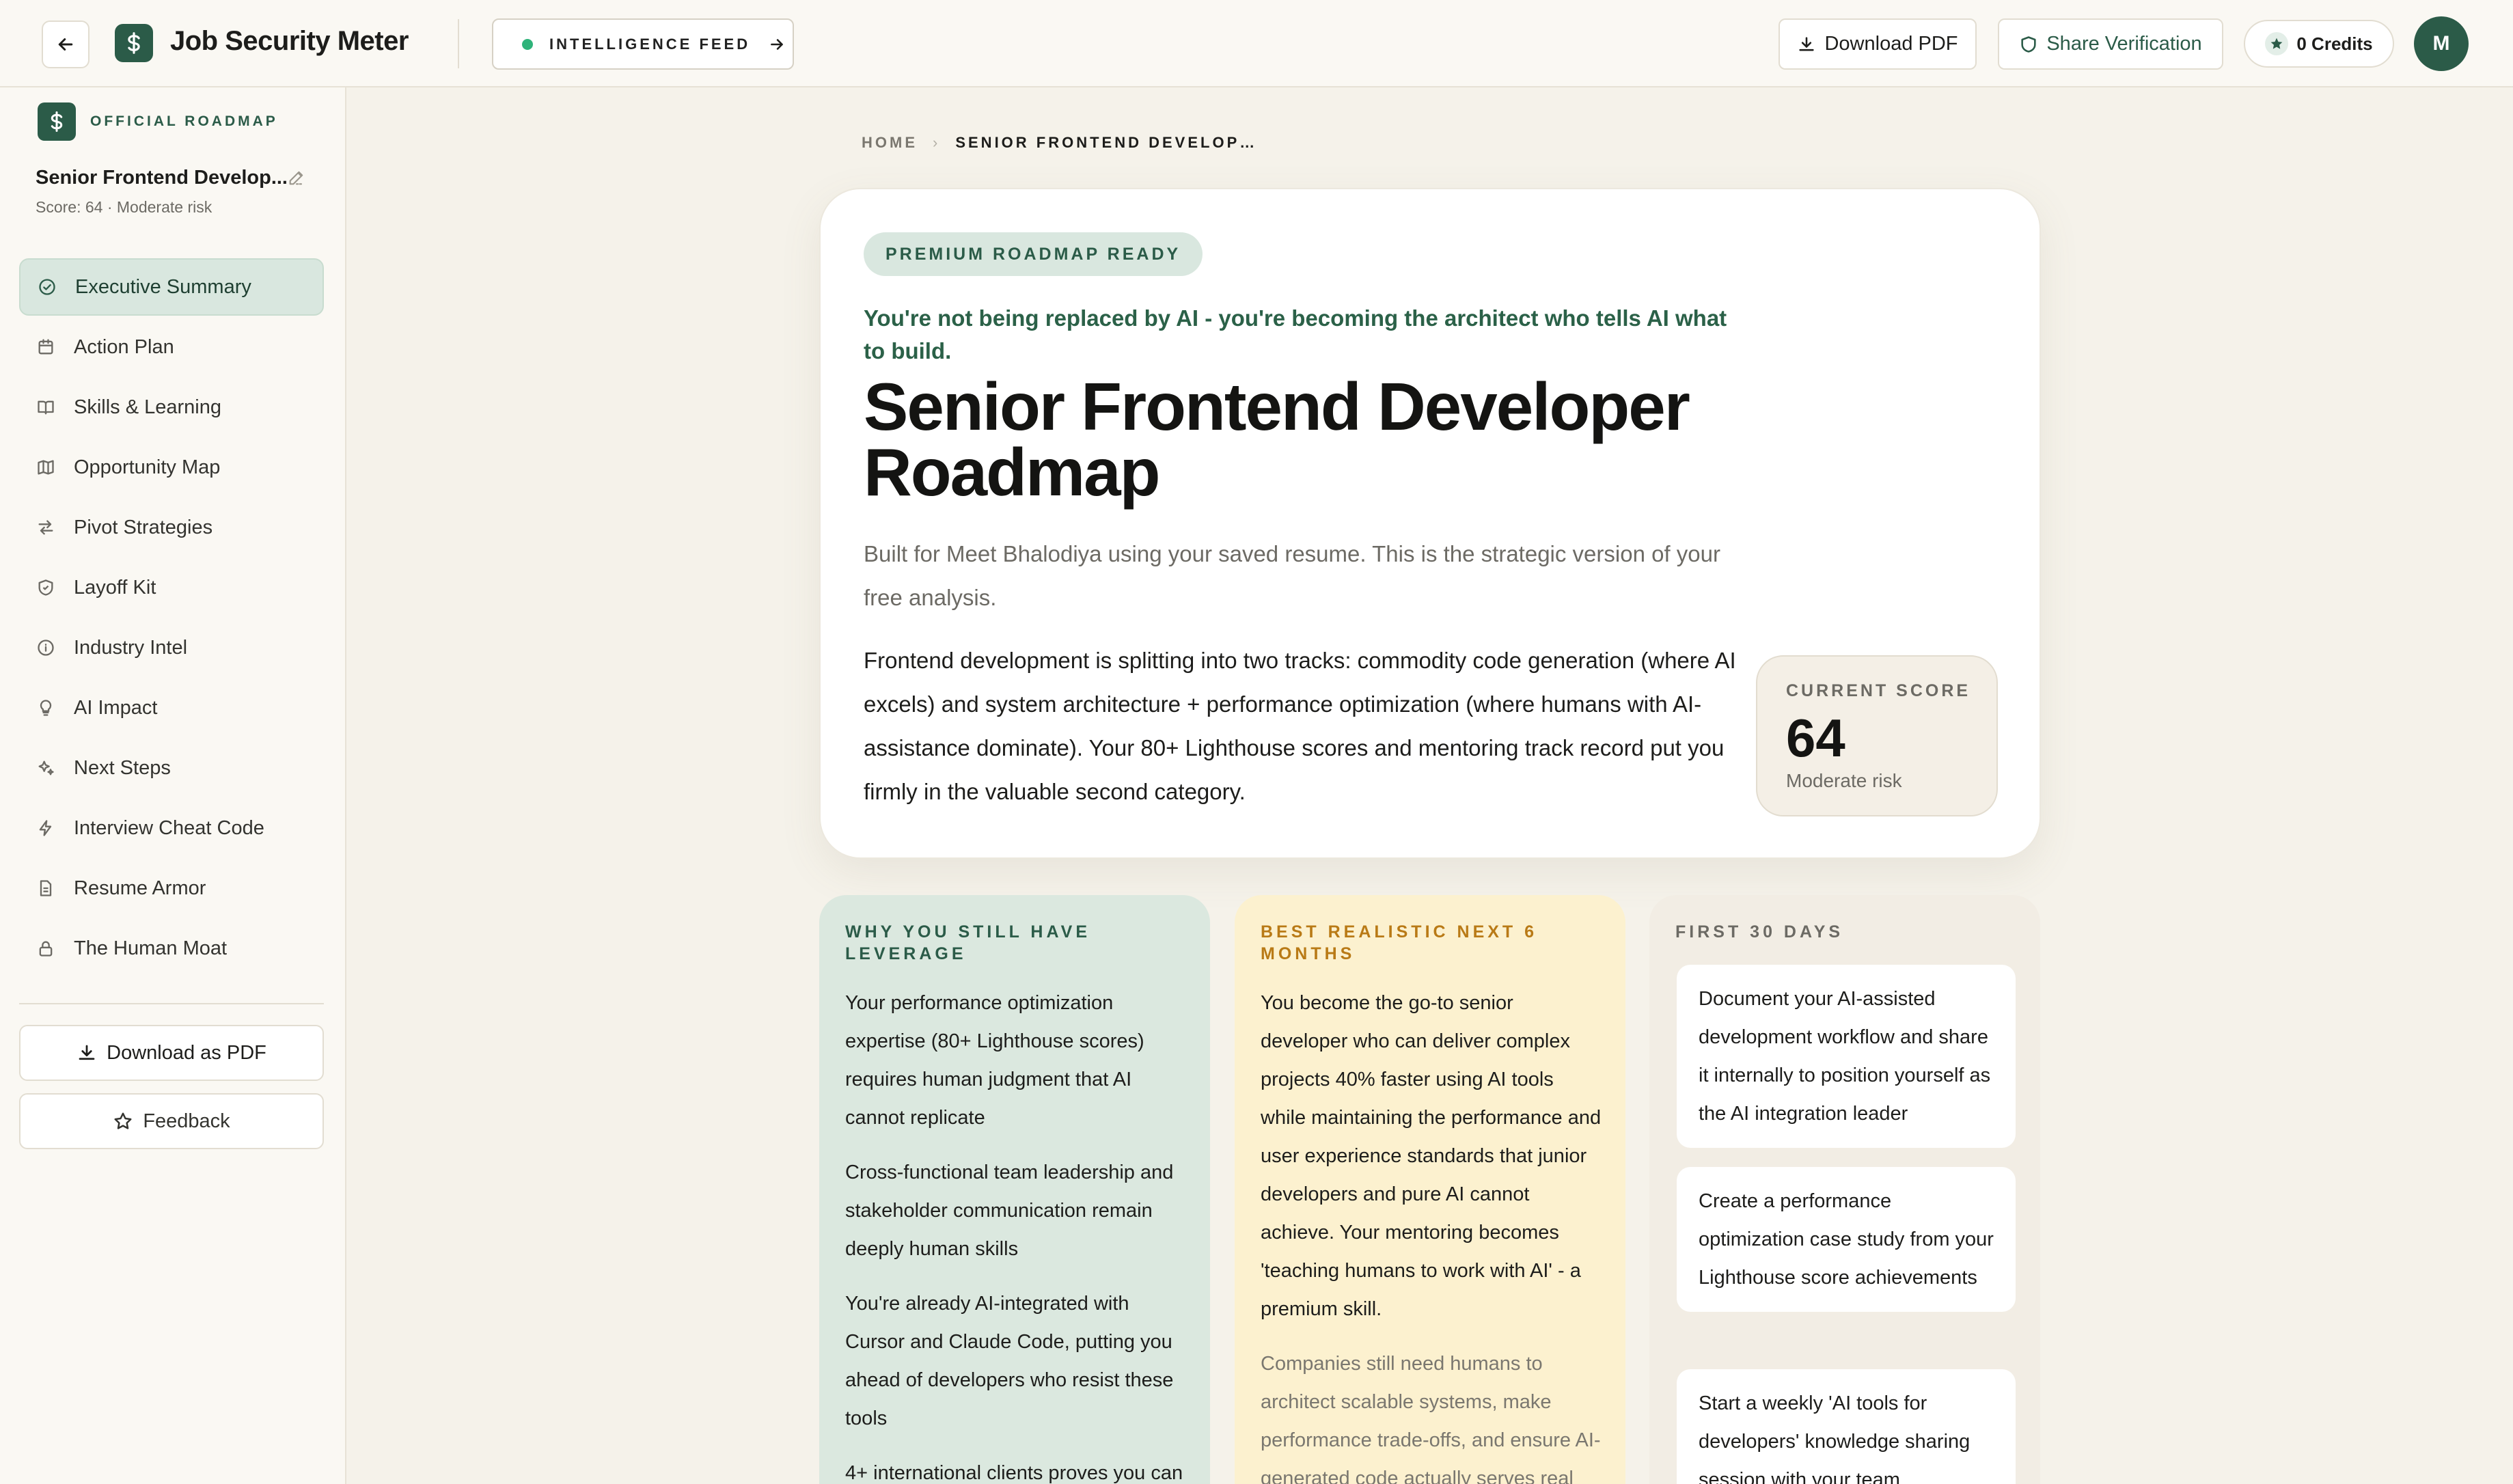  I want to click on sidebar-item-executive-summary: Executive Summary, so click(171, 287).